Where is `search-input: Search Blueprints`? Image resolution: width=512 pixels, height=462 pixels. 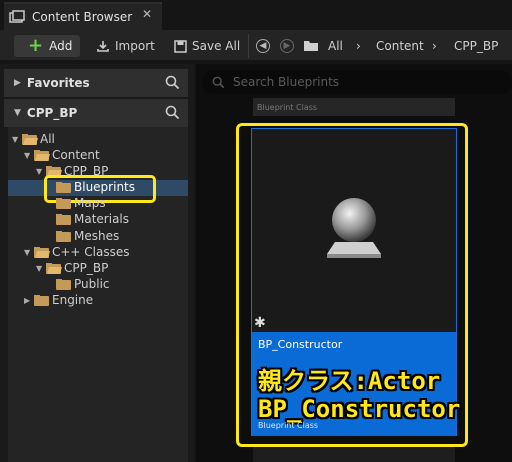
search-input: Search Blueprints is located at coordinates (357, 82).